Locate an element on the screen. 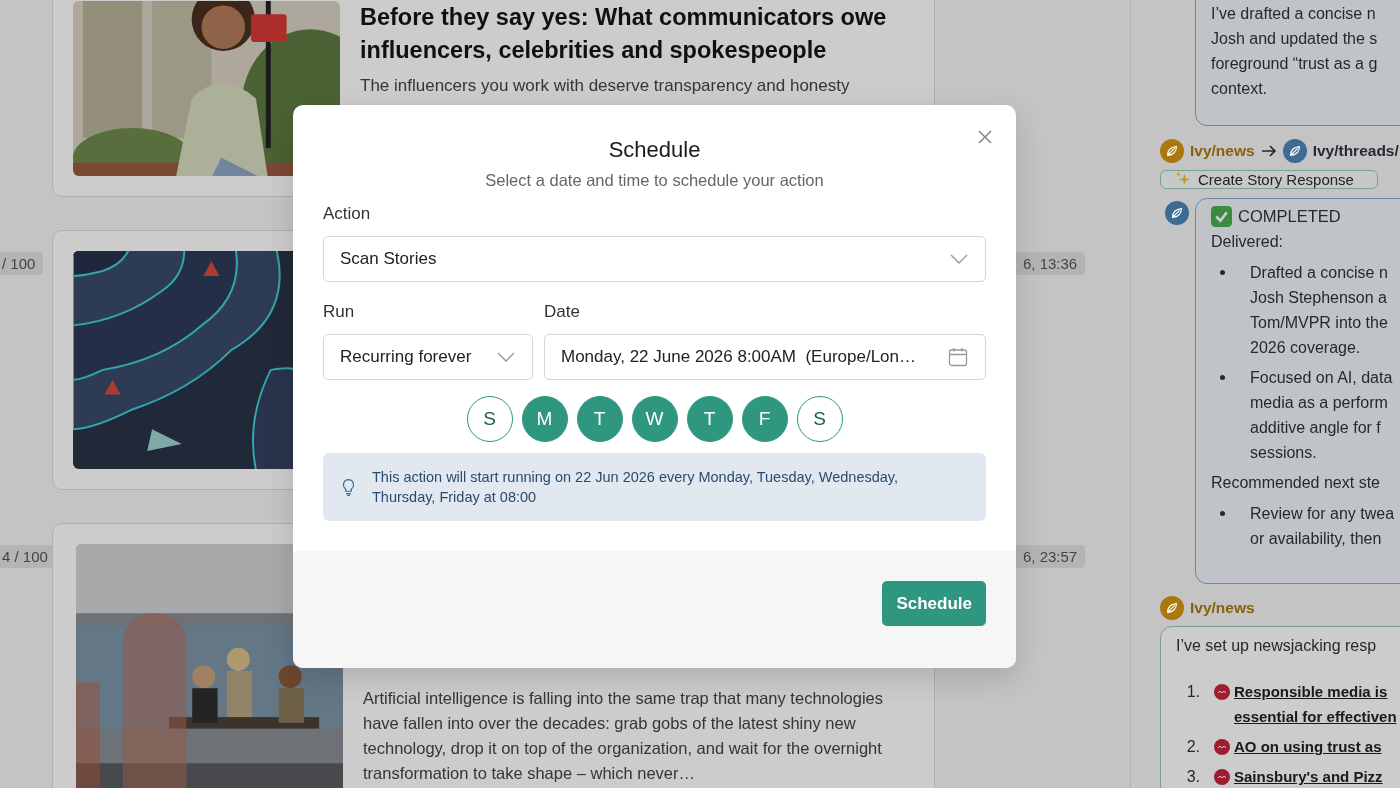 This screenshot has height=788, width=1400. field-label: Run is located at coordinates (339, 312).